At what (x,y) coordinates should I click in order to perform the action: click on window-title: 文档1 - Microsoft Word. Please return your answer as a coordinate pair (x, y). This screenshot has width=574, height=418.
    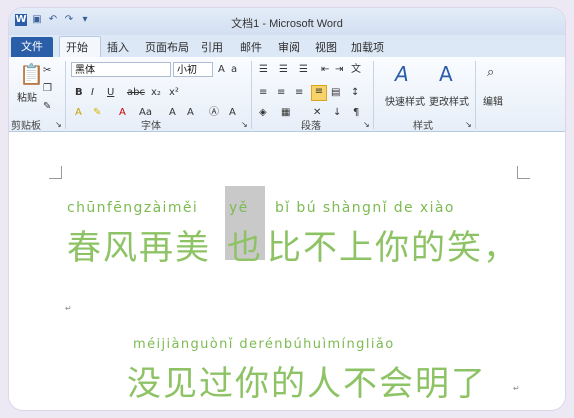
    Looking at the image, I should click on (287, 24).